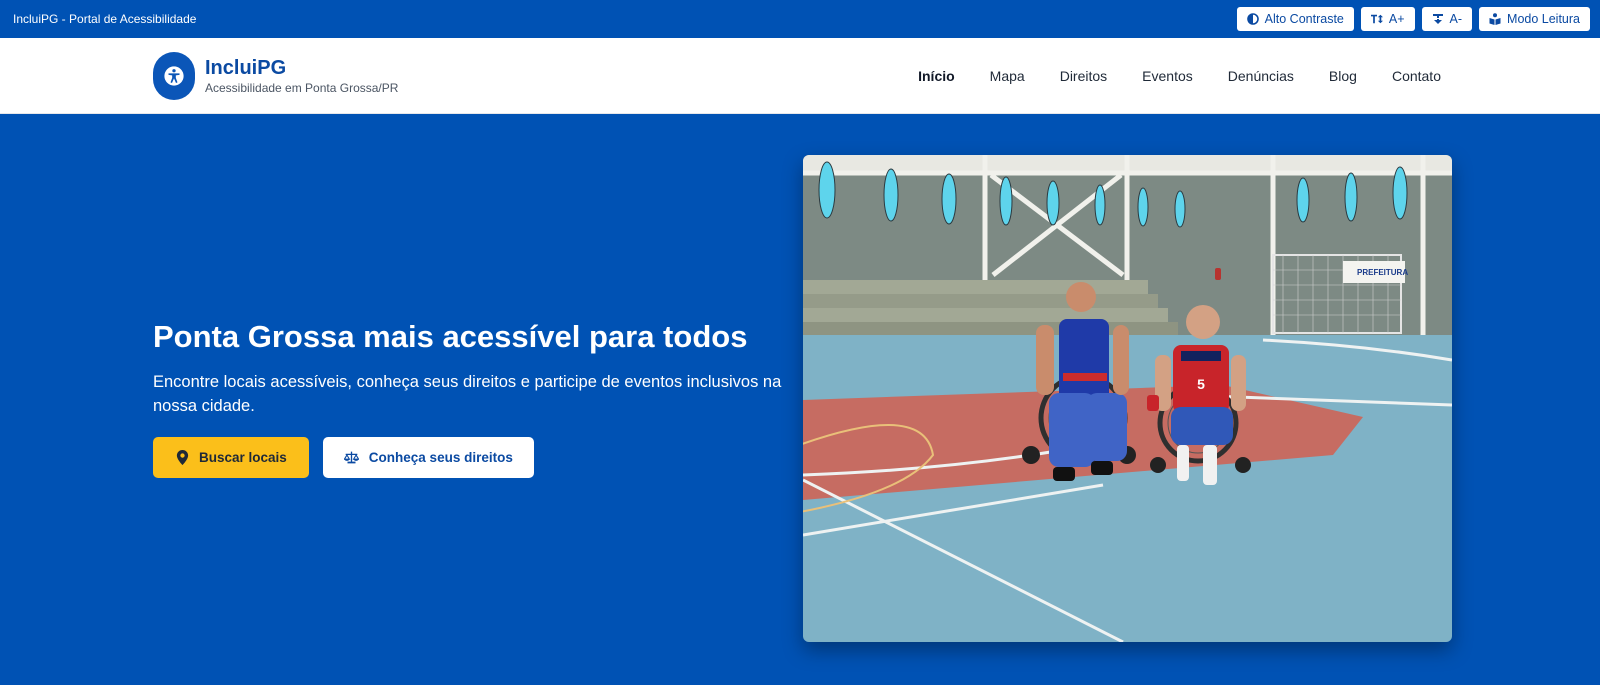 The image size is (1600, 685). What do you see at coordinates (105, 19) in the screenshot?
I see `portal-title: IncluiPG - Portal de Acessibilidade` at bounding box center [105, 19].